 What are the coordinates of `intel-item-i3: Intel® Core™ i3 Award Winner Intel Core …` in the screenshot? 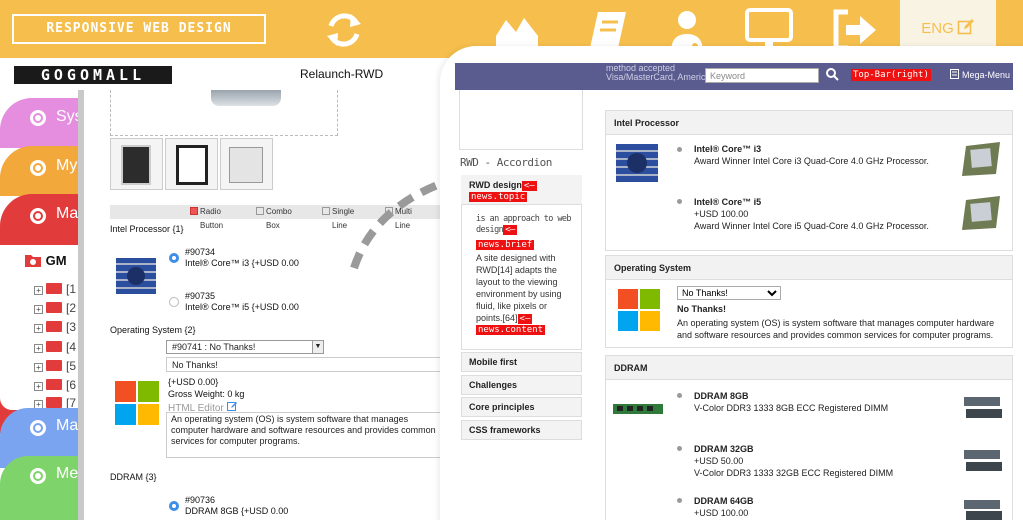 It's located at (811, 155).